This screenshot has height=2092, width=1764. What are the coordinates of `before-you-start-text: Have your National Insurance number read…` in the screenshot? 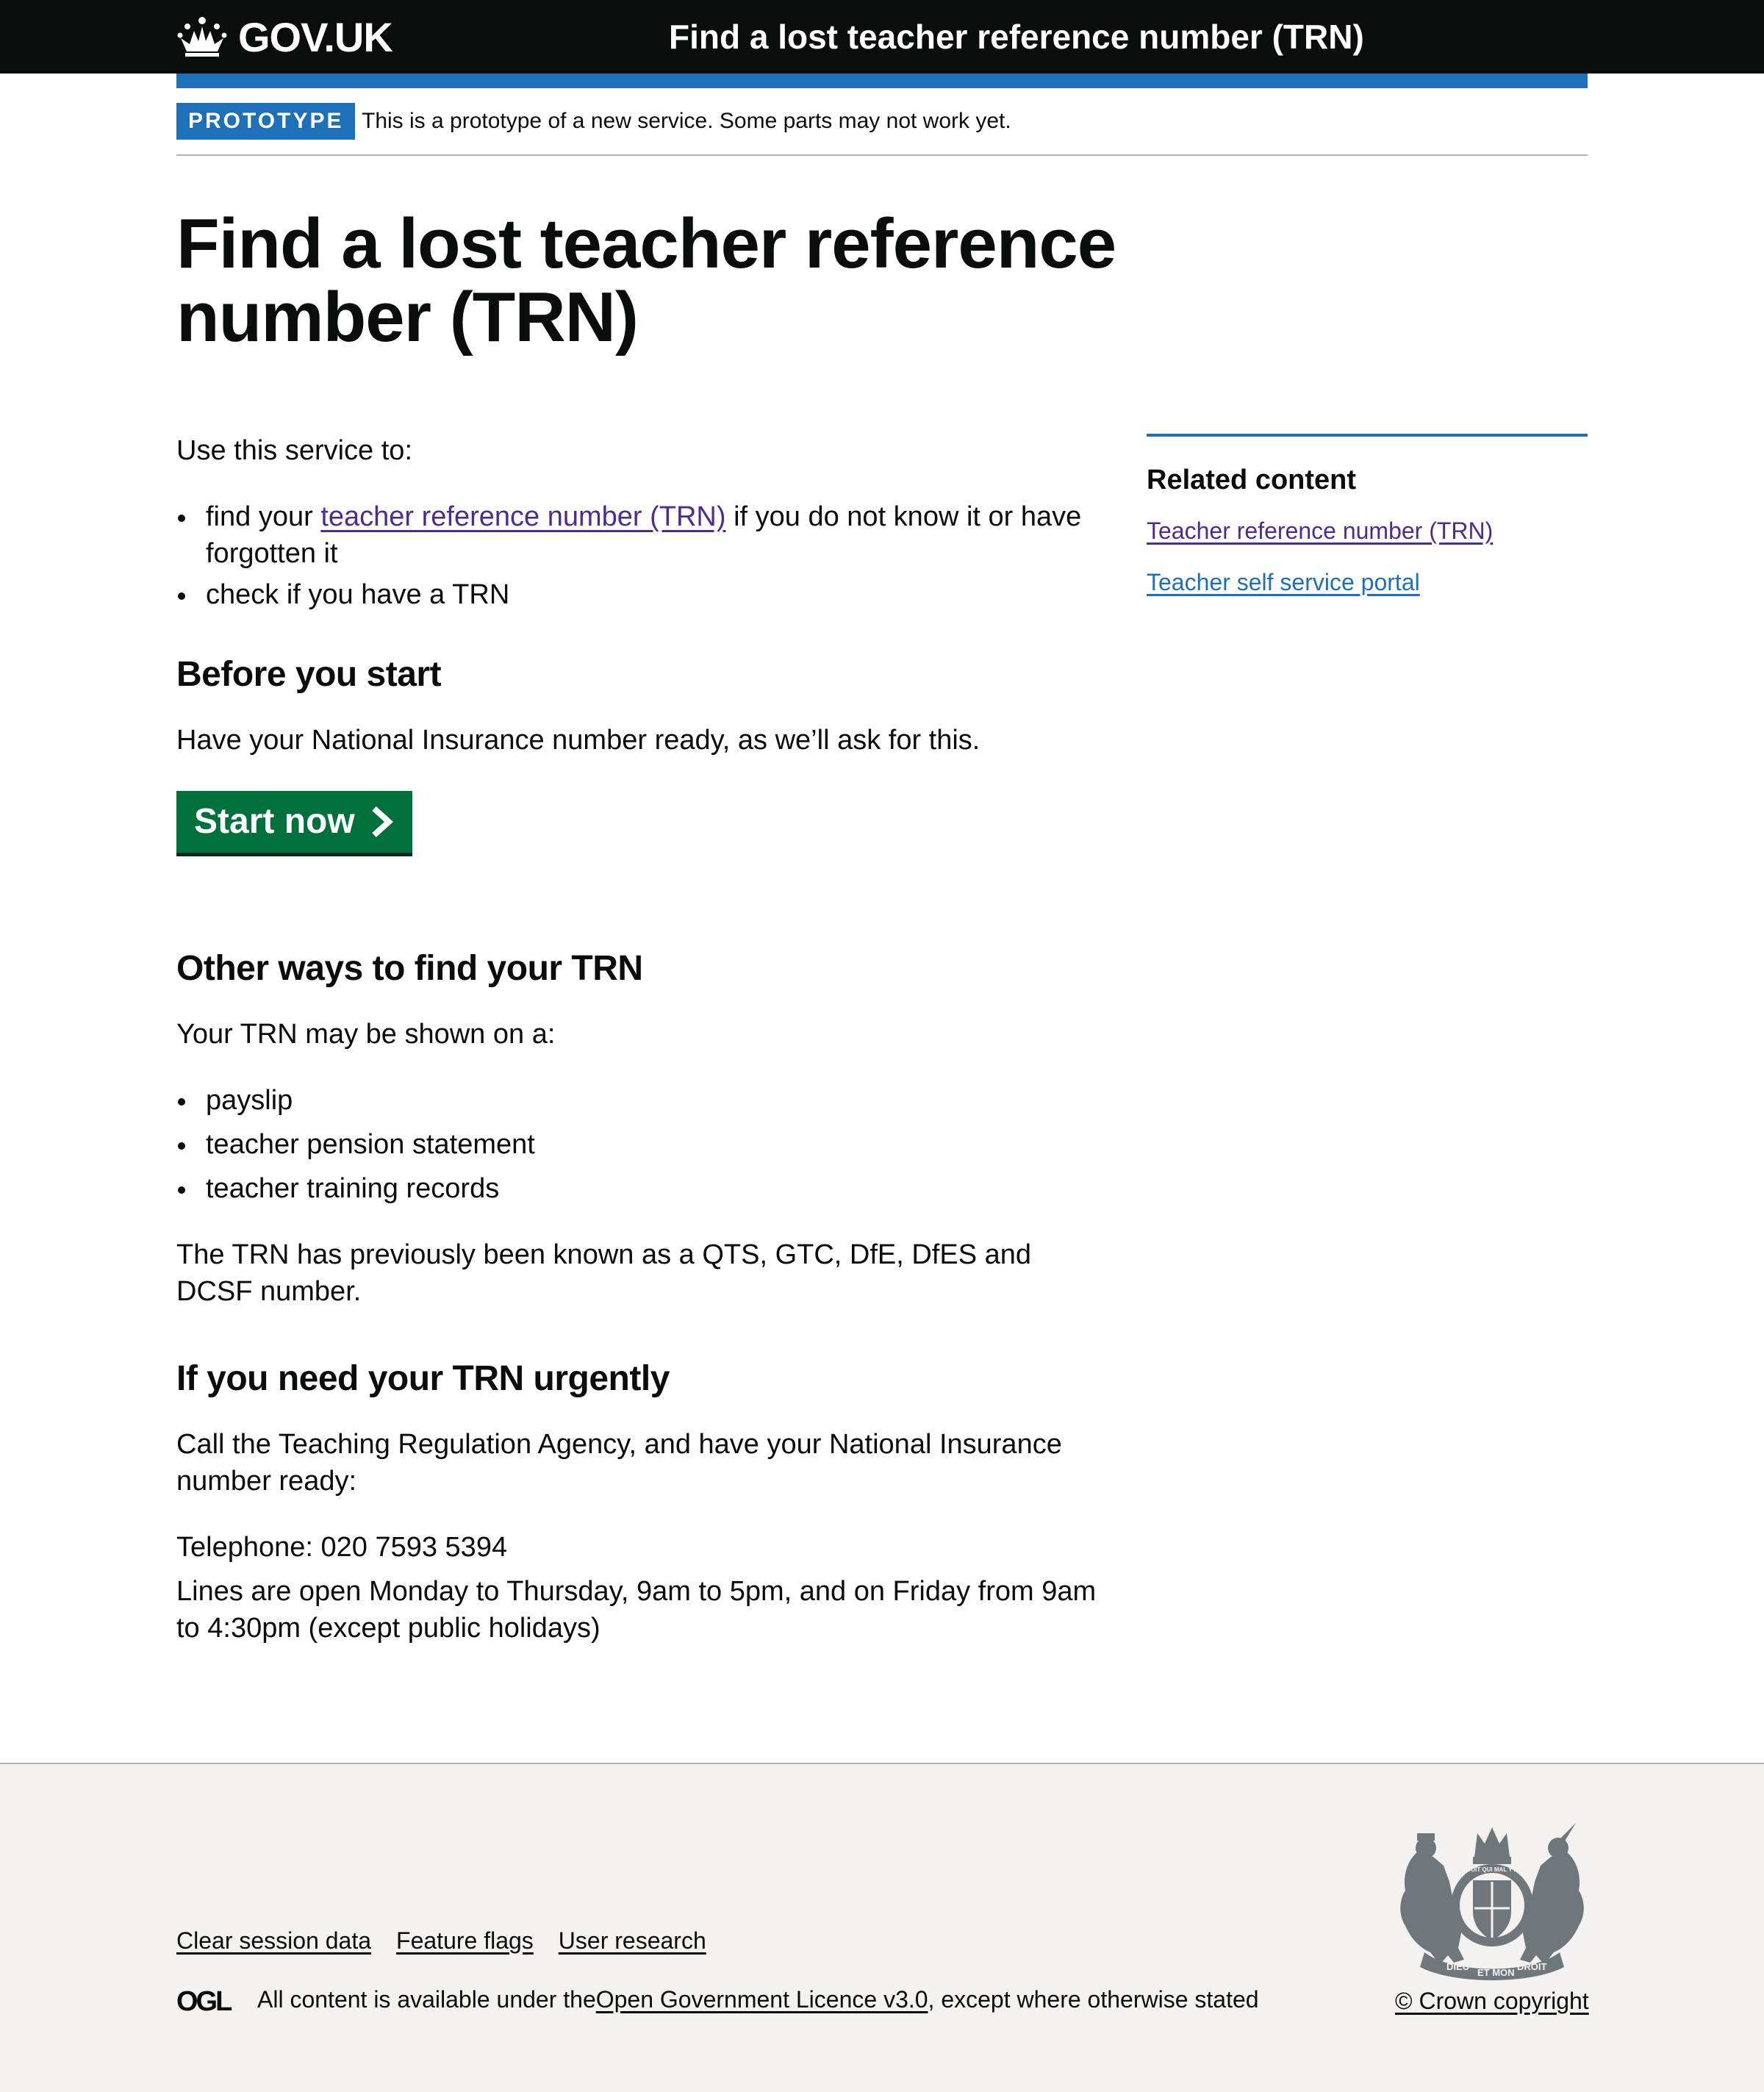 It's located at (578, 740).